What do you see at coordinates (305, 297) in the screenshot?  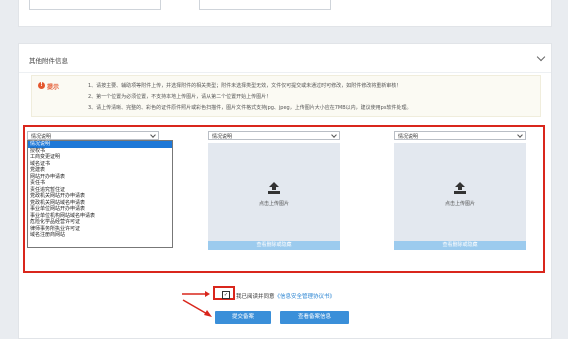 I see `agreement-link: 《信息安全管理协议书》` at bounding box center [305, 297].